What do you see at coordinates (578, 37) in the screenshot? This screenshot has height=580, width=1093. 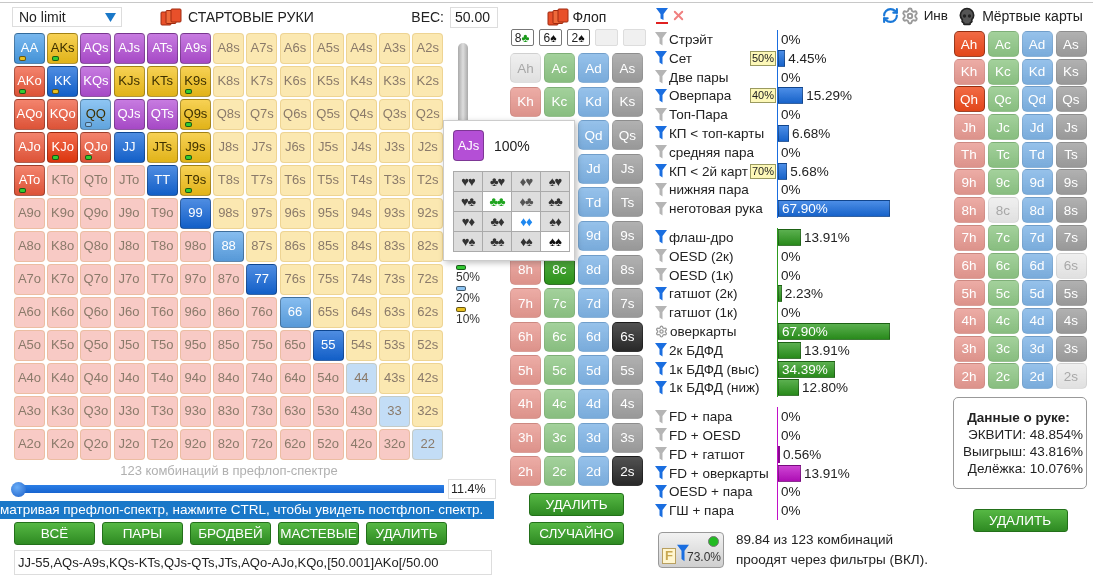 I see `board-card: 2♠` at bounding box center [578, 37].